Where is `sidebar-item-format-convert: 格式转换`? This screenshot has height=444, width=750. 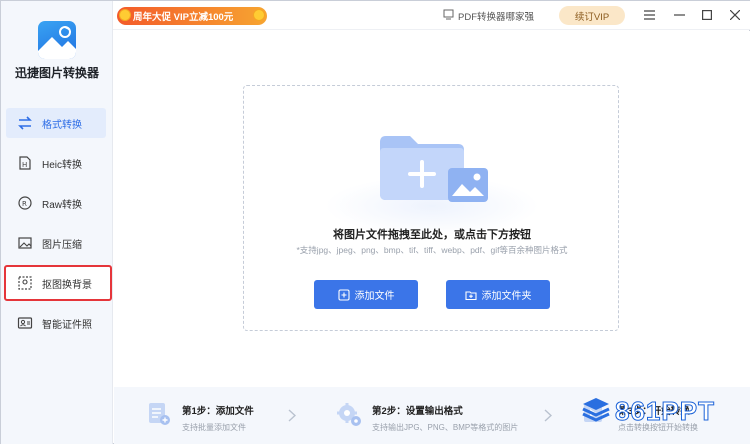
sidebar-item-format-convert: 格式转换 is located at coordinates (56, 123).